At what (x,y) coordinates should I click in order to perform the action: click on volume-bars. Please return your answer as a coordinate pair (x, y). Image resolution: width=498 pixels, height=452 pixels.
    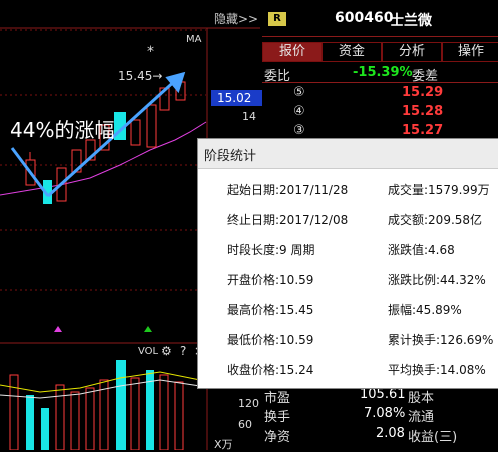
    Looking at the image, I should click on (96, 405).